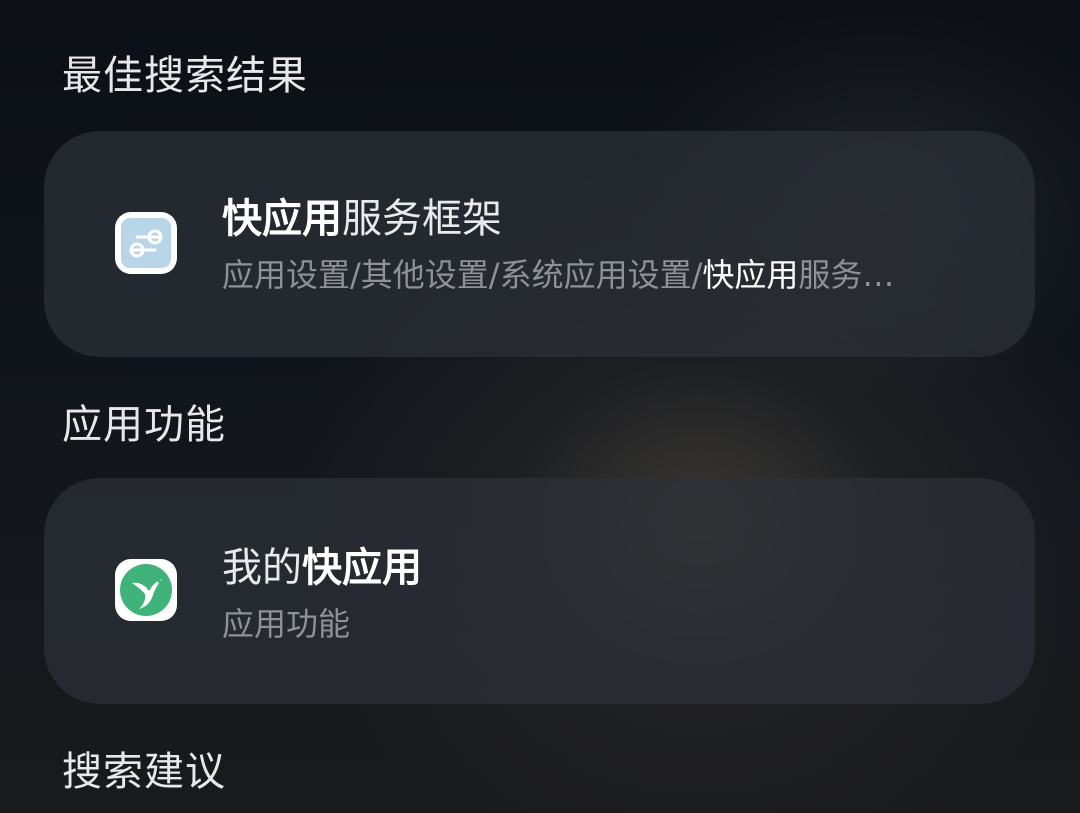  I want to click on app-icon-quick-app-service, so click(146, 243).